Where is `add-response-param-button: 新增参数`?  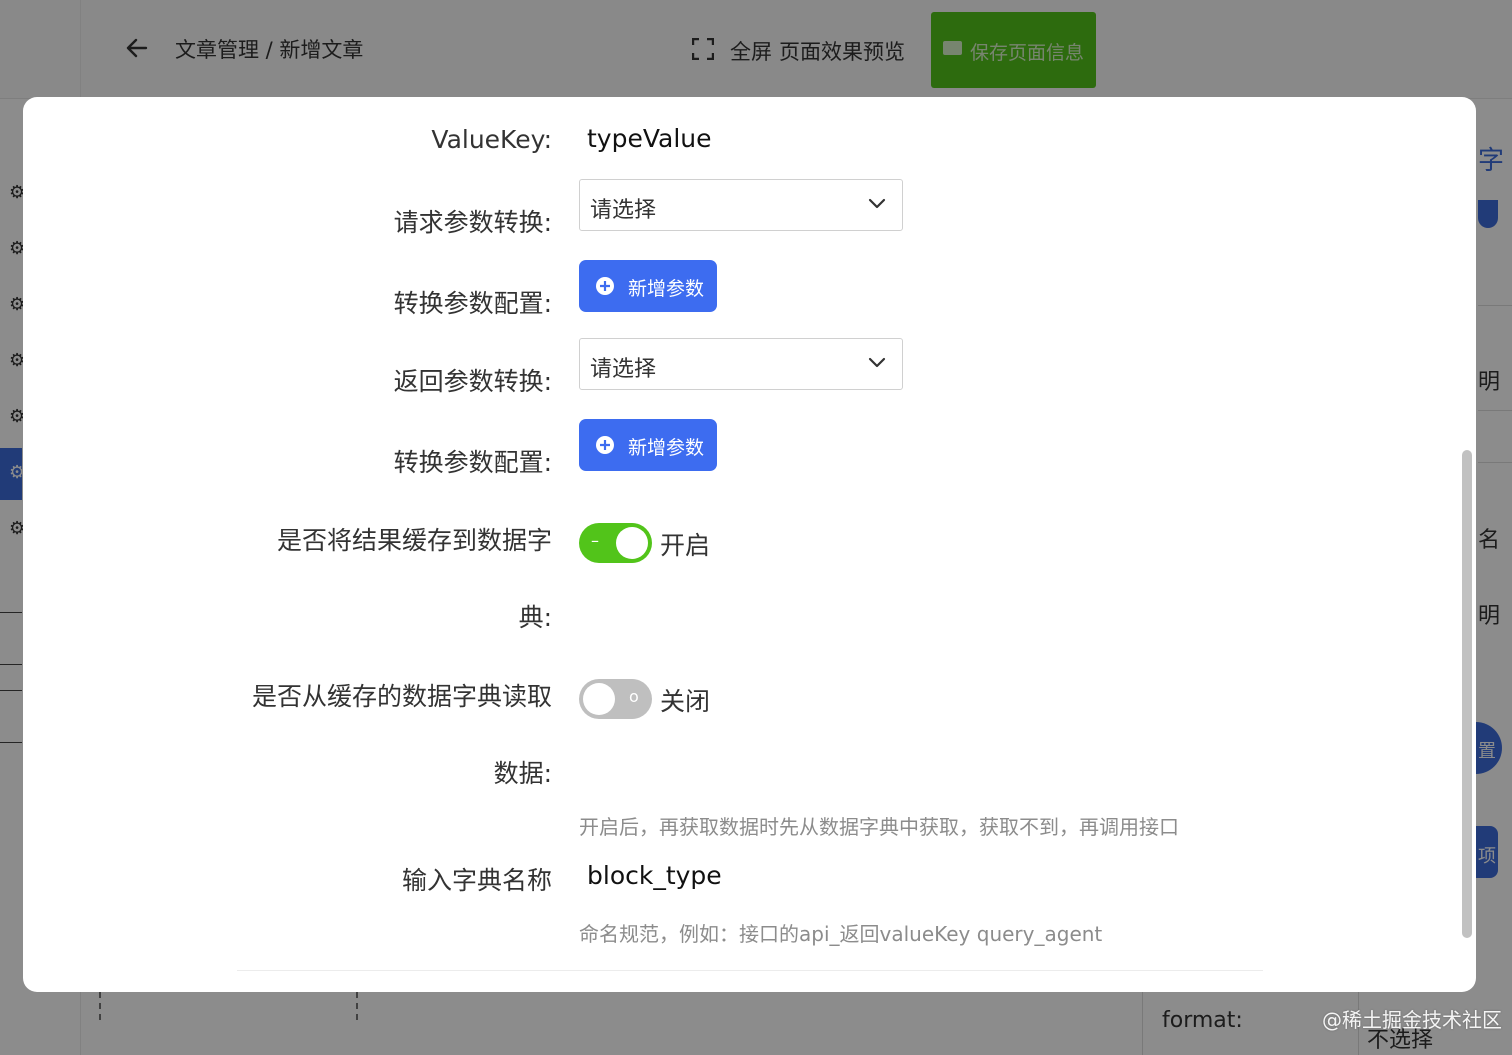
add-response-param-button: 新增参数 is located at coordinates (648, 445).